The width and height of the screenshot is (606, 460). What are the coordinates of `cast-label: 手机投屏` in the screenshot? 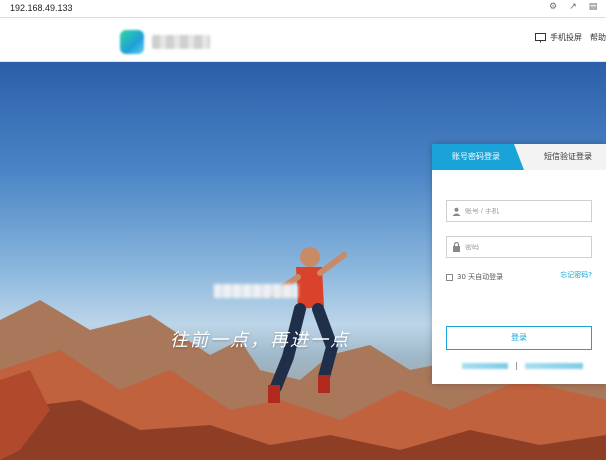 It's located at (566, 37).